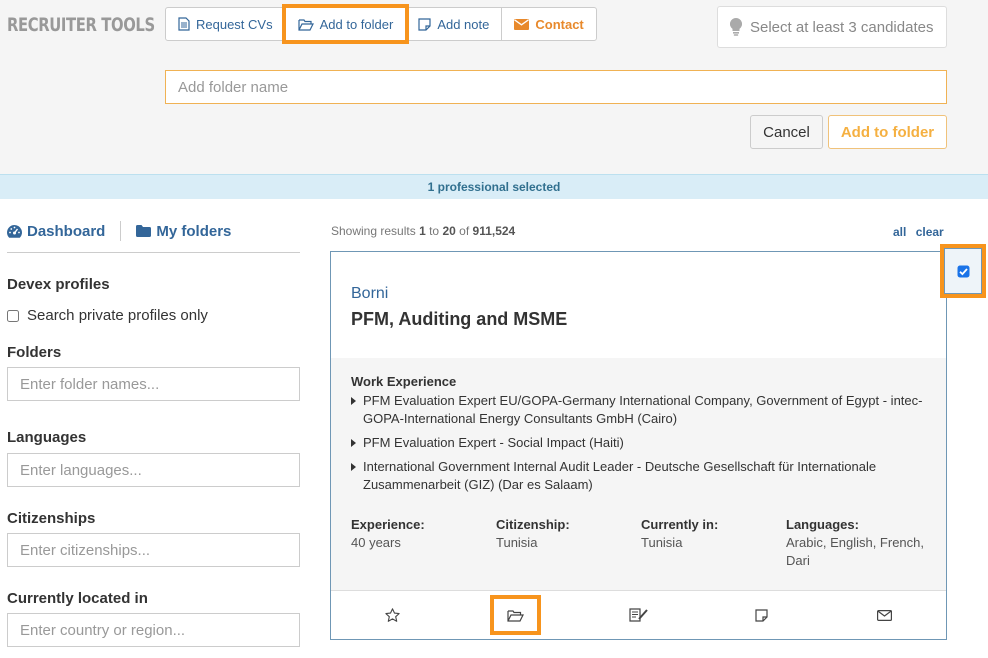 Image resolution: width=988 pixels, height=658 pixels. Describe the element at coordinates (369, 294) in the screenshot. I see `candidate-name-link: Borni` at that location.